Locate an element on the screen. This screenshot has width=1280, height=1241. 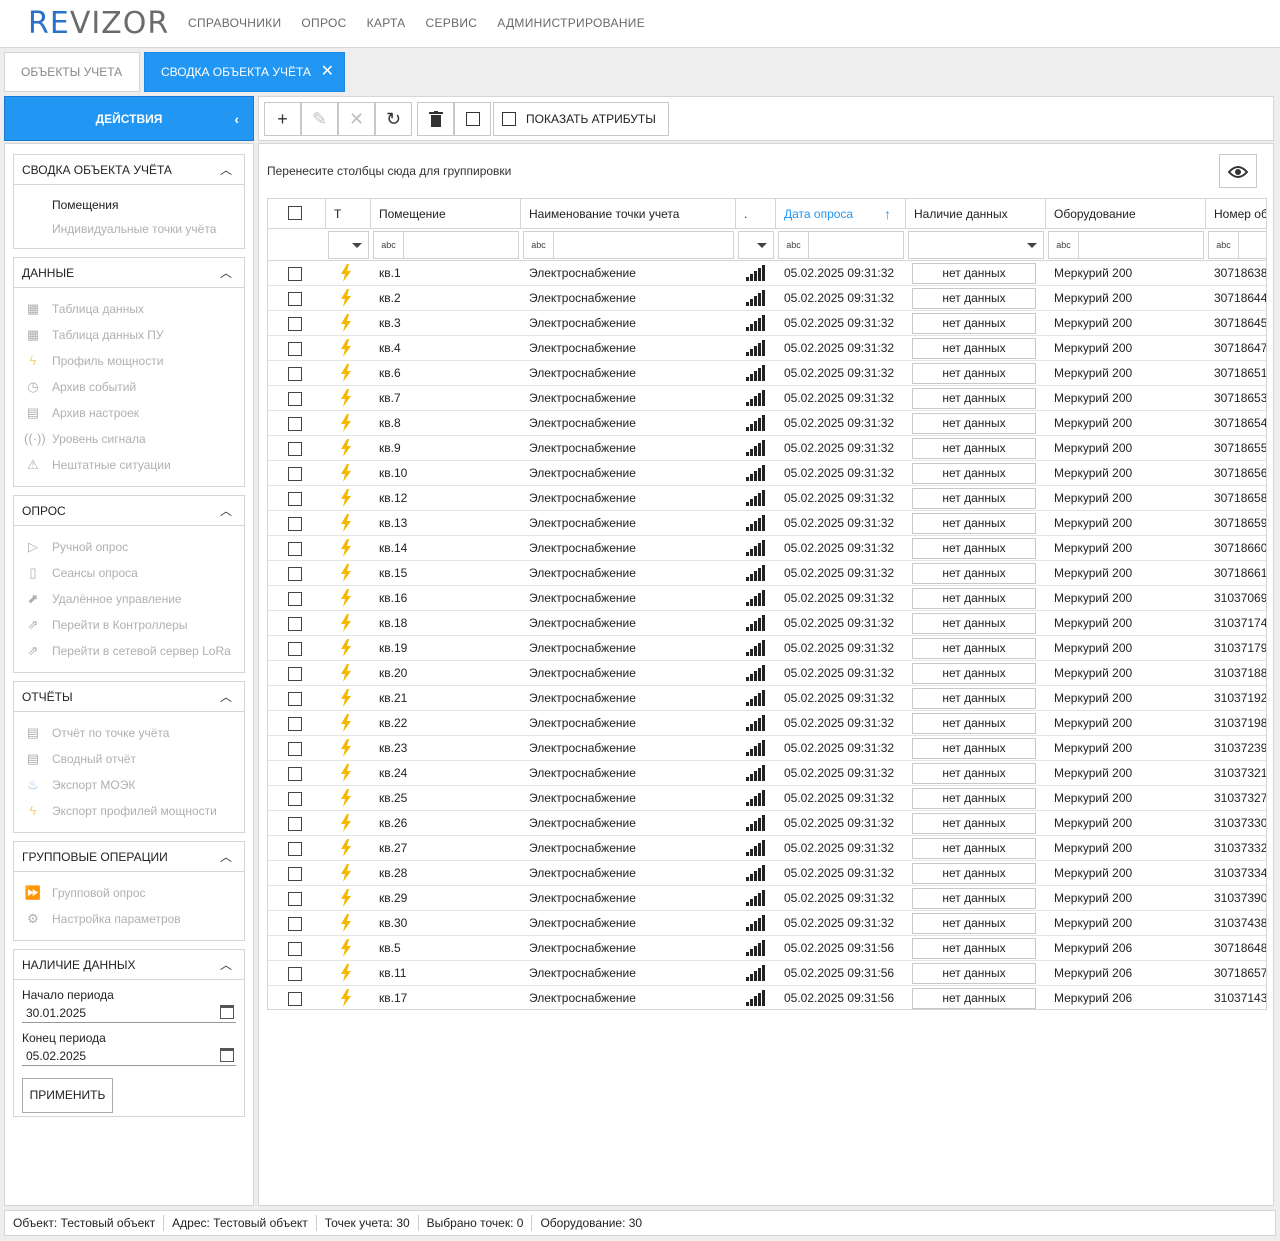
nav-poll-sessions: ▯ Сеансы опроса is located at coordinates (129, 573).